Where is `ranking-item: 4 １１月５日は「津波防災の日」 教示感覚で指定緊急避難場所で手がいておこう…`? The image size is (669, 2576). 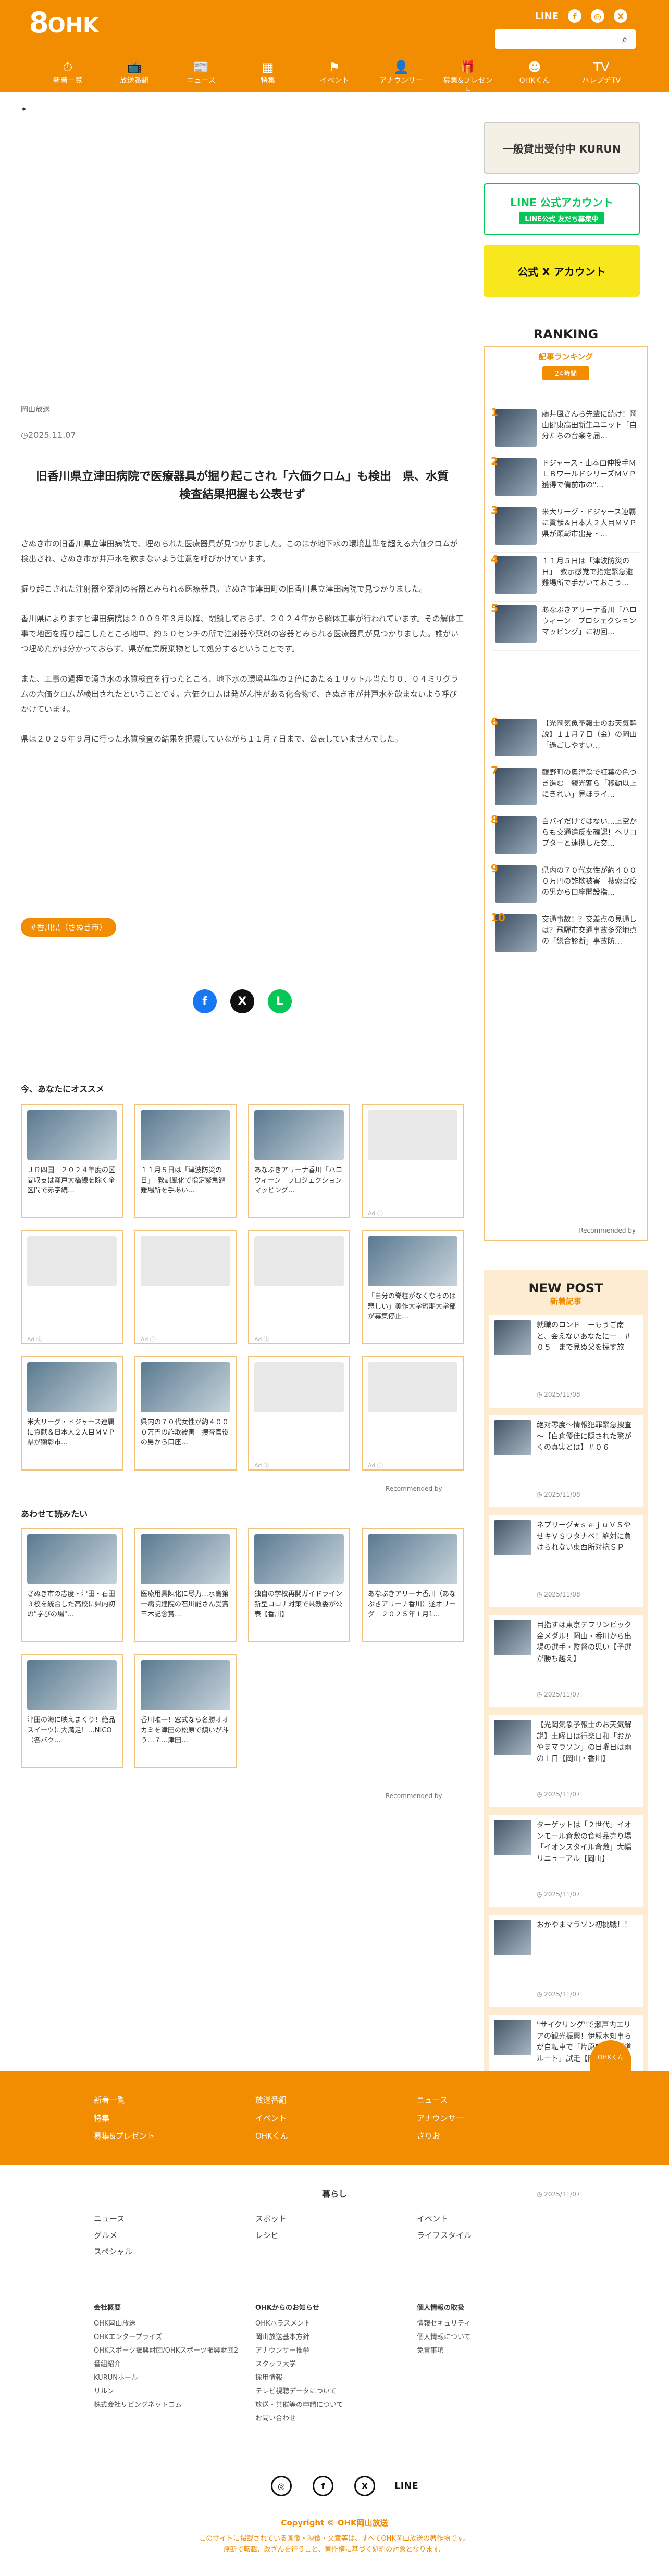
ranking-item: 4 １１月５日は「津波防災の日」 教示感覚で指定緊急避難場所で手がいておこう… is located at coordinates (565, 578).